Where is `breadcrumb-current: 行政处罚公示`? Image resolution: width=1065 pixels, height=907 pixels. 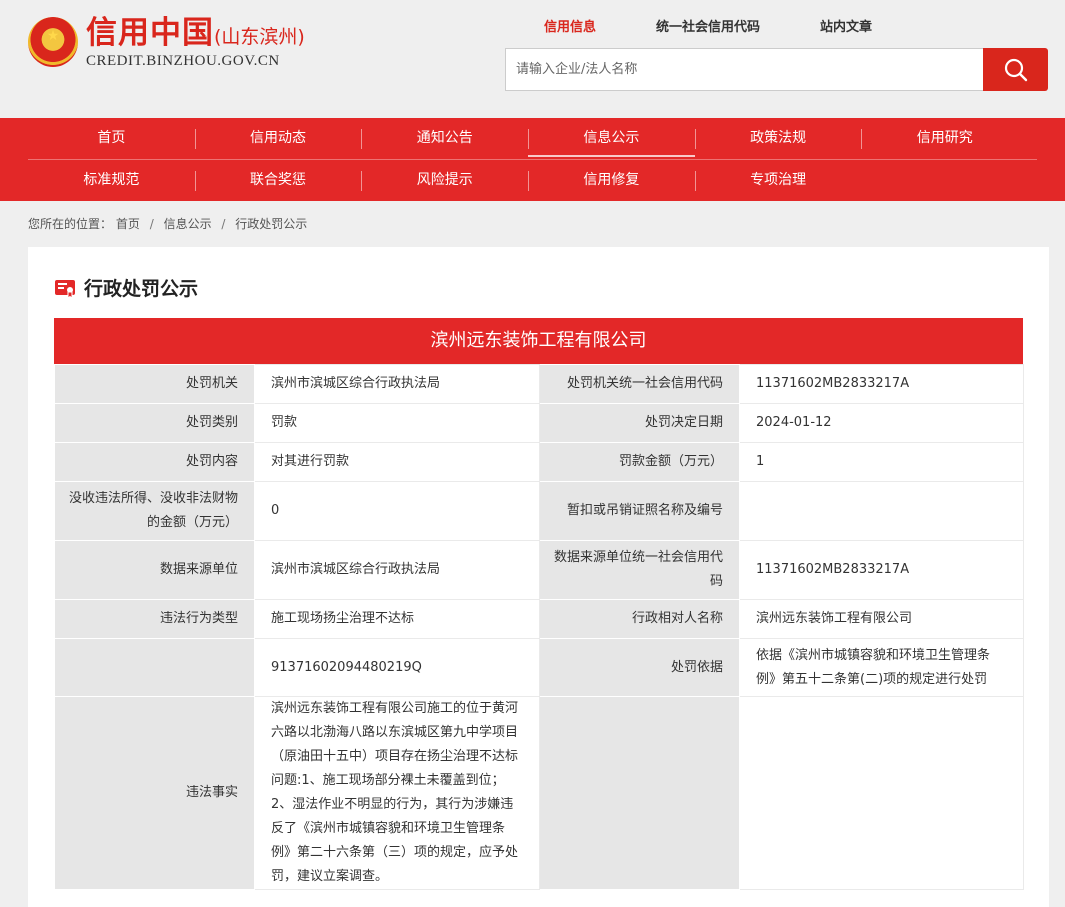 breadcrumb-current: 行政处罚公示 is located at coordinates (271, 224).